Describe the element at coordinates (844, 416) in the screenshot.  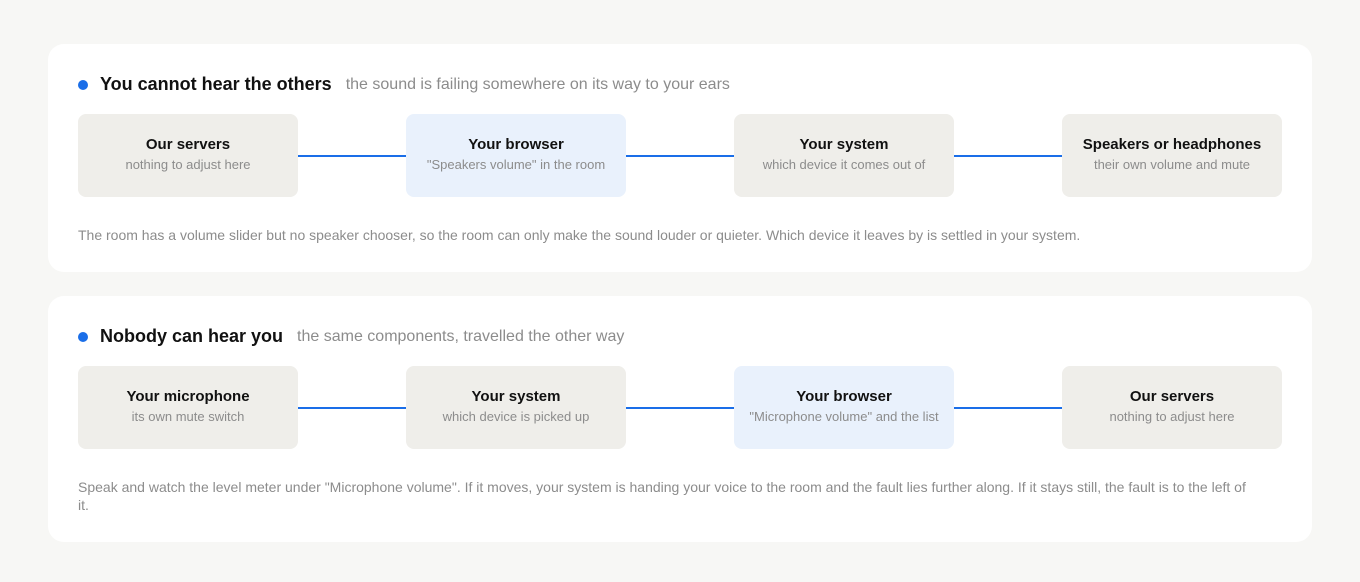
I see `step-description: "Microphone volume" and the list` at that location.